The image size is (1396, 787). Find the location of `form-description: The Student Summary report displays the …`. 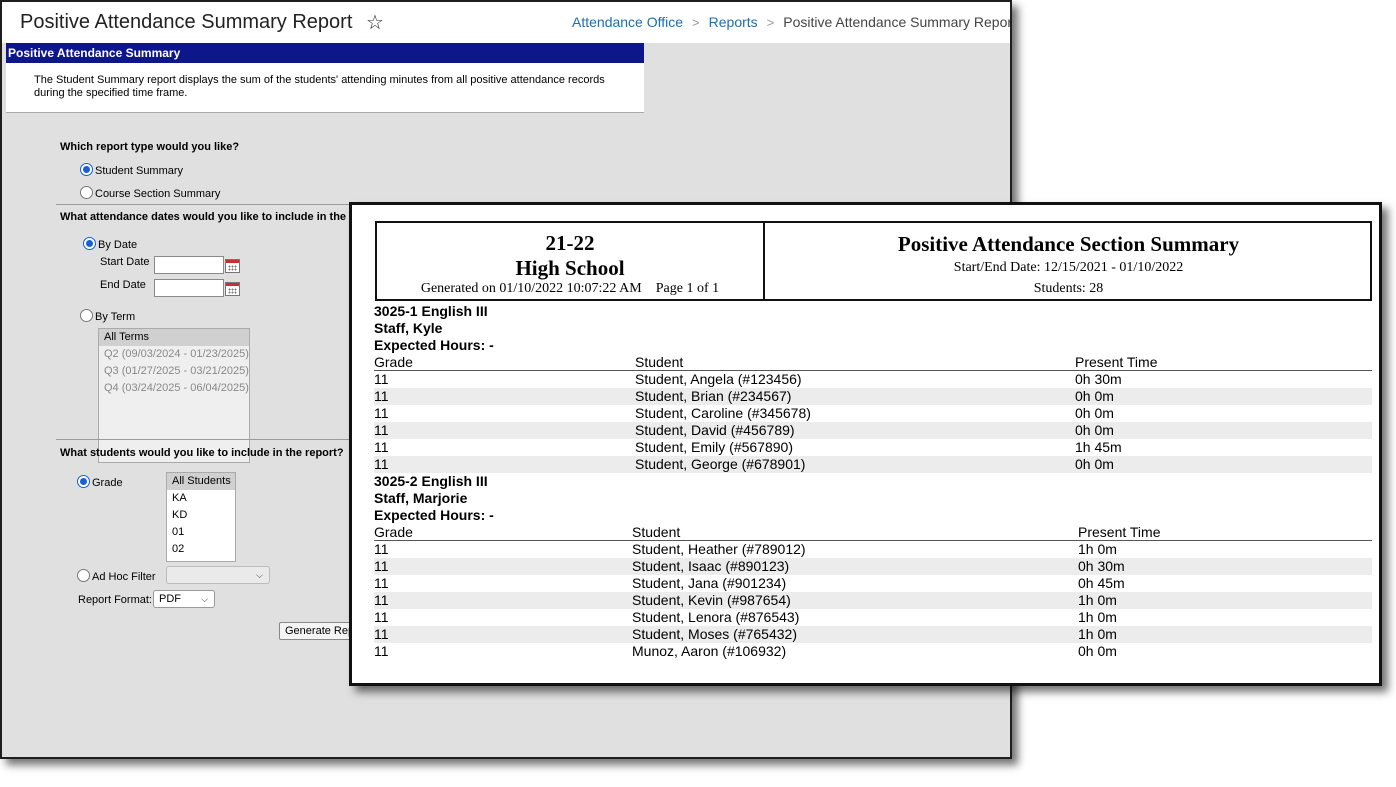

form-description: The Student Summary report displays the … is located at coordinates (325, 88).